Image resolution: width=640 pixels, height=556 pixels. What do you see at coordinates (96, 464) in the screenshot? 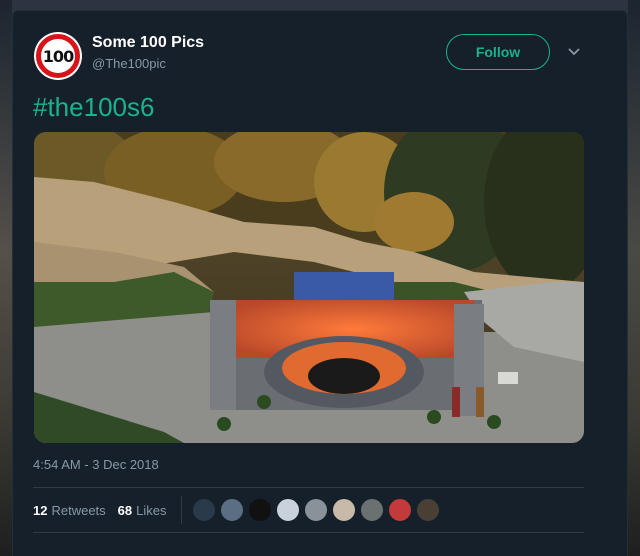
I see `tweet-timestamp: 4:54 AM - 3 Dec 2018` at bounding box center [96, 464].